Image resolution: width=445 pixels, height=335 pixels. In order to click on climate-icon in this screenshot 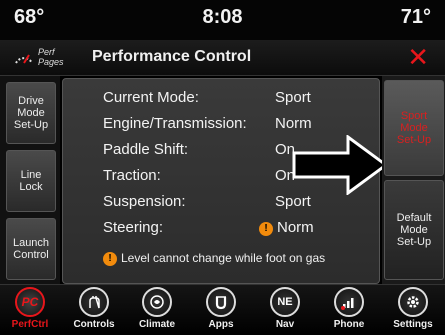, I will do `click(157, 302)`.